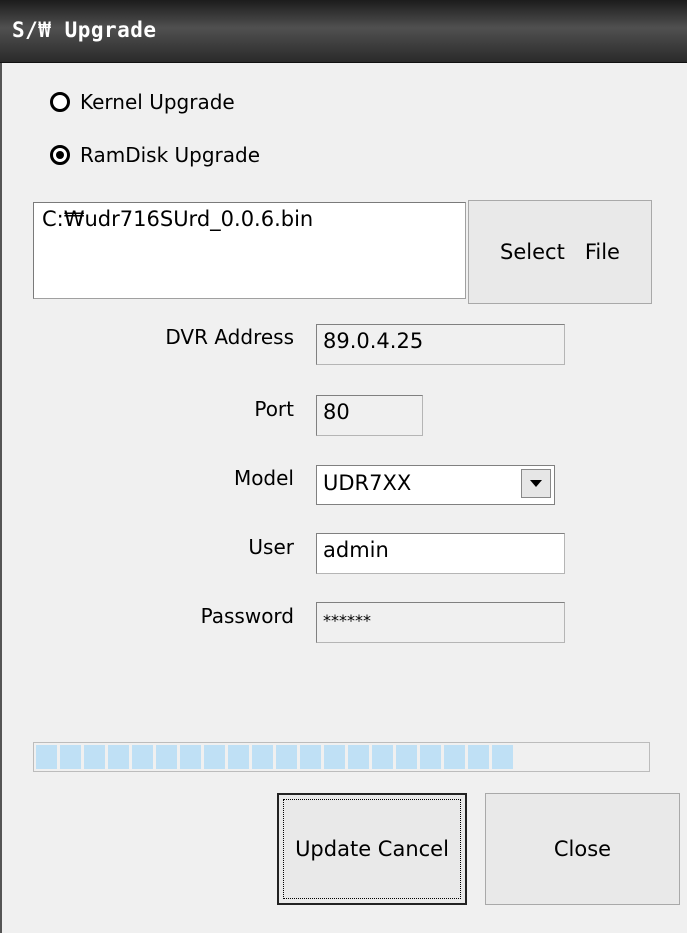 The width and height of the screenshot is (687, 933). Describe the element at coordinates (249, 250) in the screenshot. I see `file-path-field: C:₩udr716SUrd_0.0.6.bin` at that location.